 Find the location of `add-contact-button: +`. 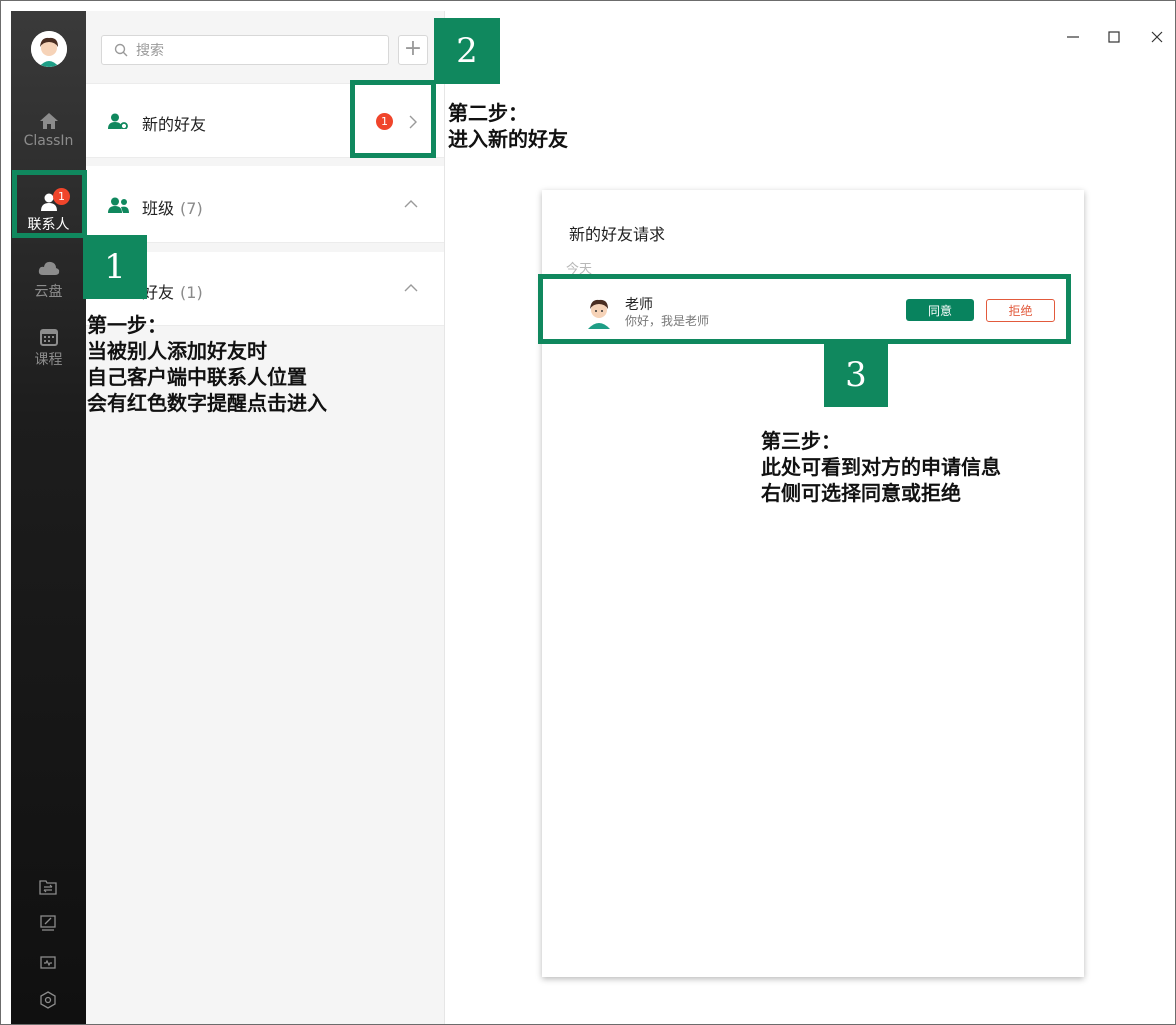

add-contact-button: + is located at coordinates (413, 50).